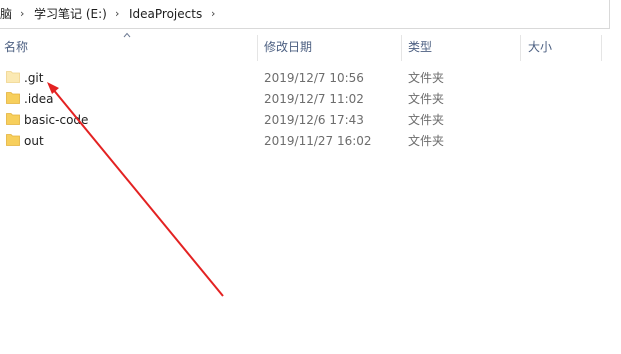 This screenshot has width=621, height=354. What do you see at coordinates (34, 141) in the screenshot?
I see `file-name: out` at bounding box center [34, 141].